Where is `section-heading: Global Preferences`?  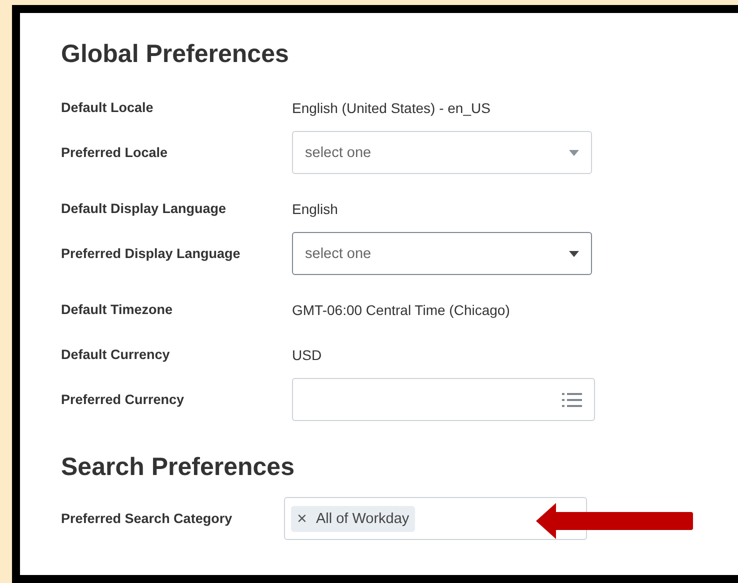
section-heading: Global Preferences is located at coordinates (175, 54).